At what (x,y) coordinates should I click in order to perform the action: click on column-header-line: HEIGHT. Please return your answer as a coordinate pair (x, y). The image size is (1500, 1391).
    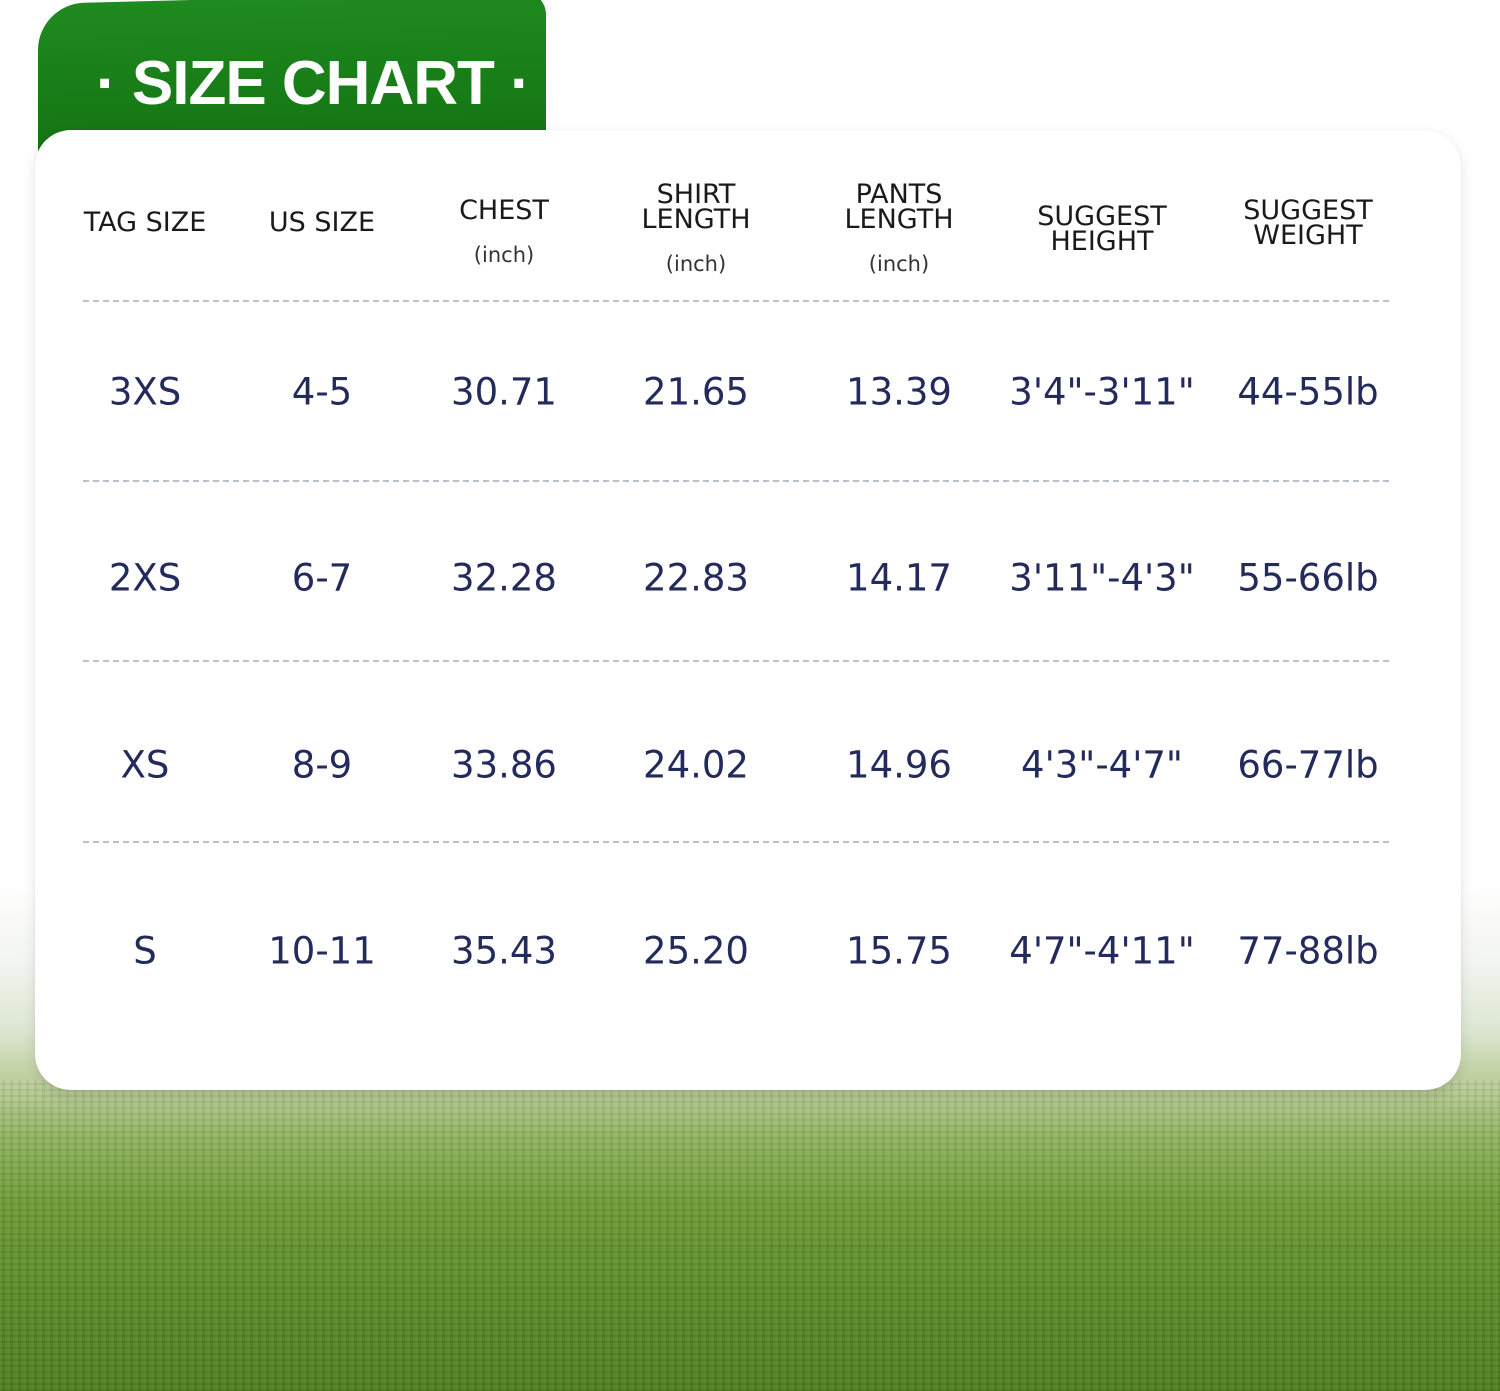
    Looking at the image, I should click on (1102, 241).